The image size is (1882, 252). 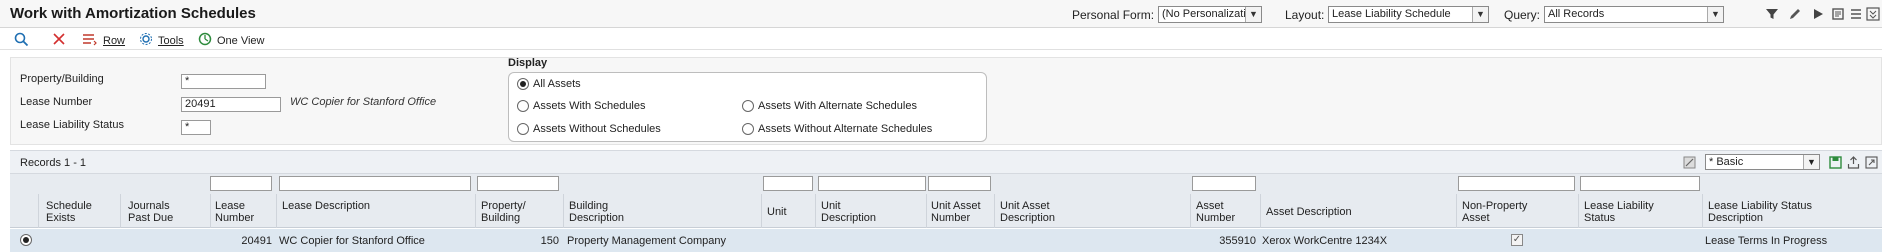 I want to click on column-header-unit-asset-number: Unit Asset Number, so click(x=961, y=212).